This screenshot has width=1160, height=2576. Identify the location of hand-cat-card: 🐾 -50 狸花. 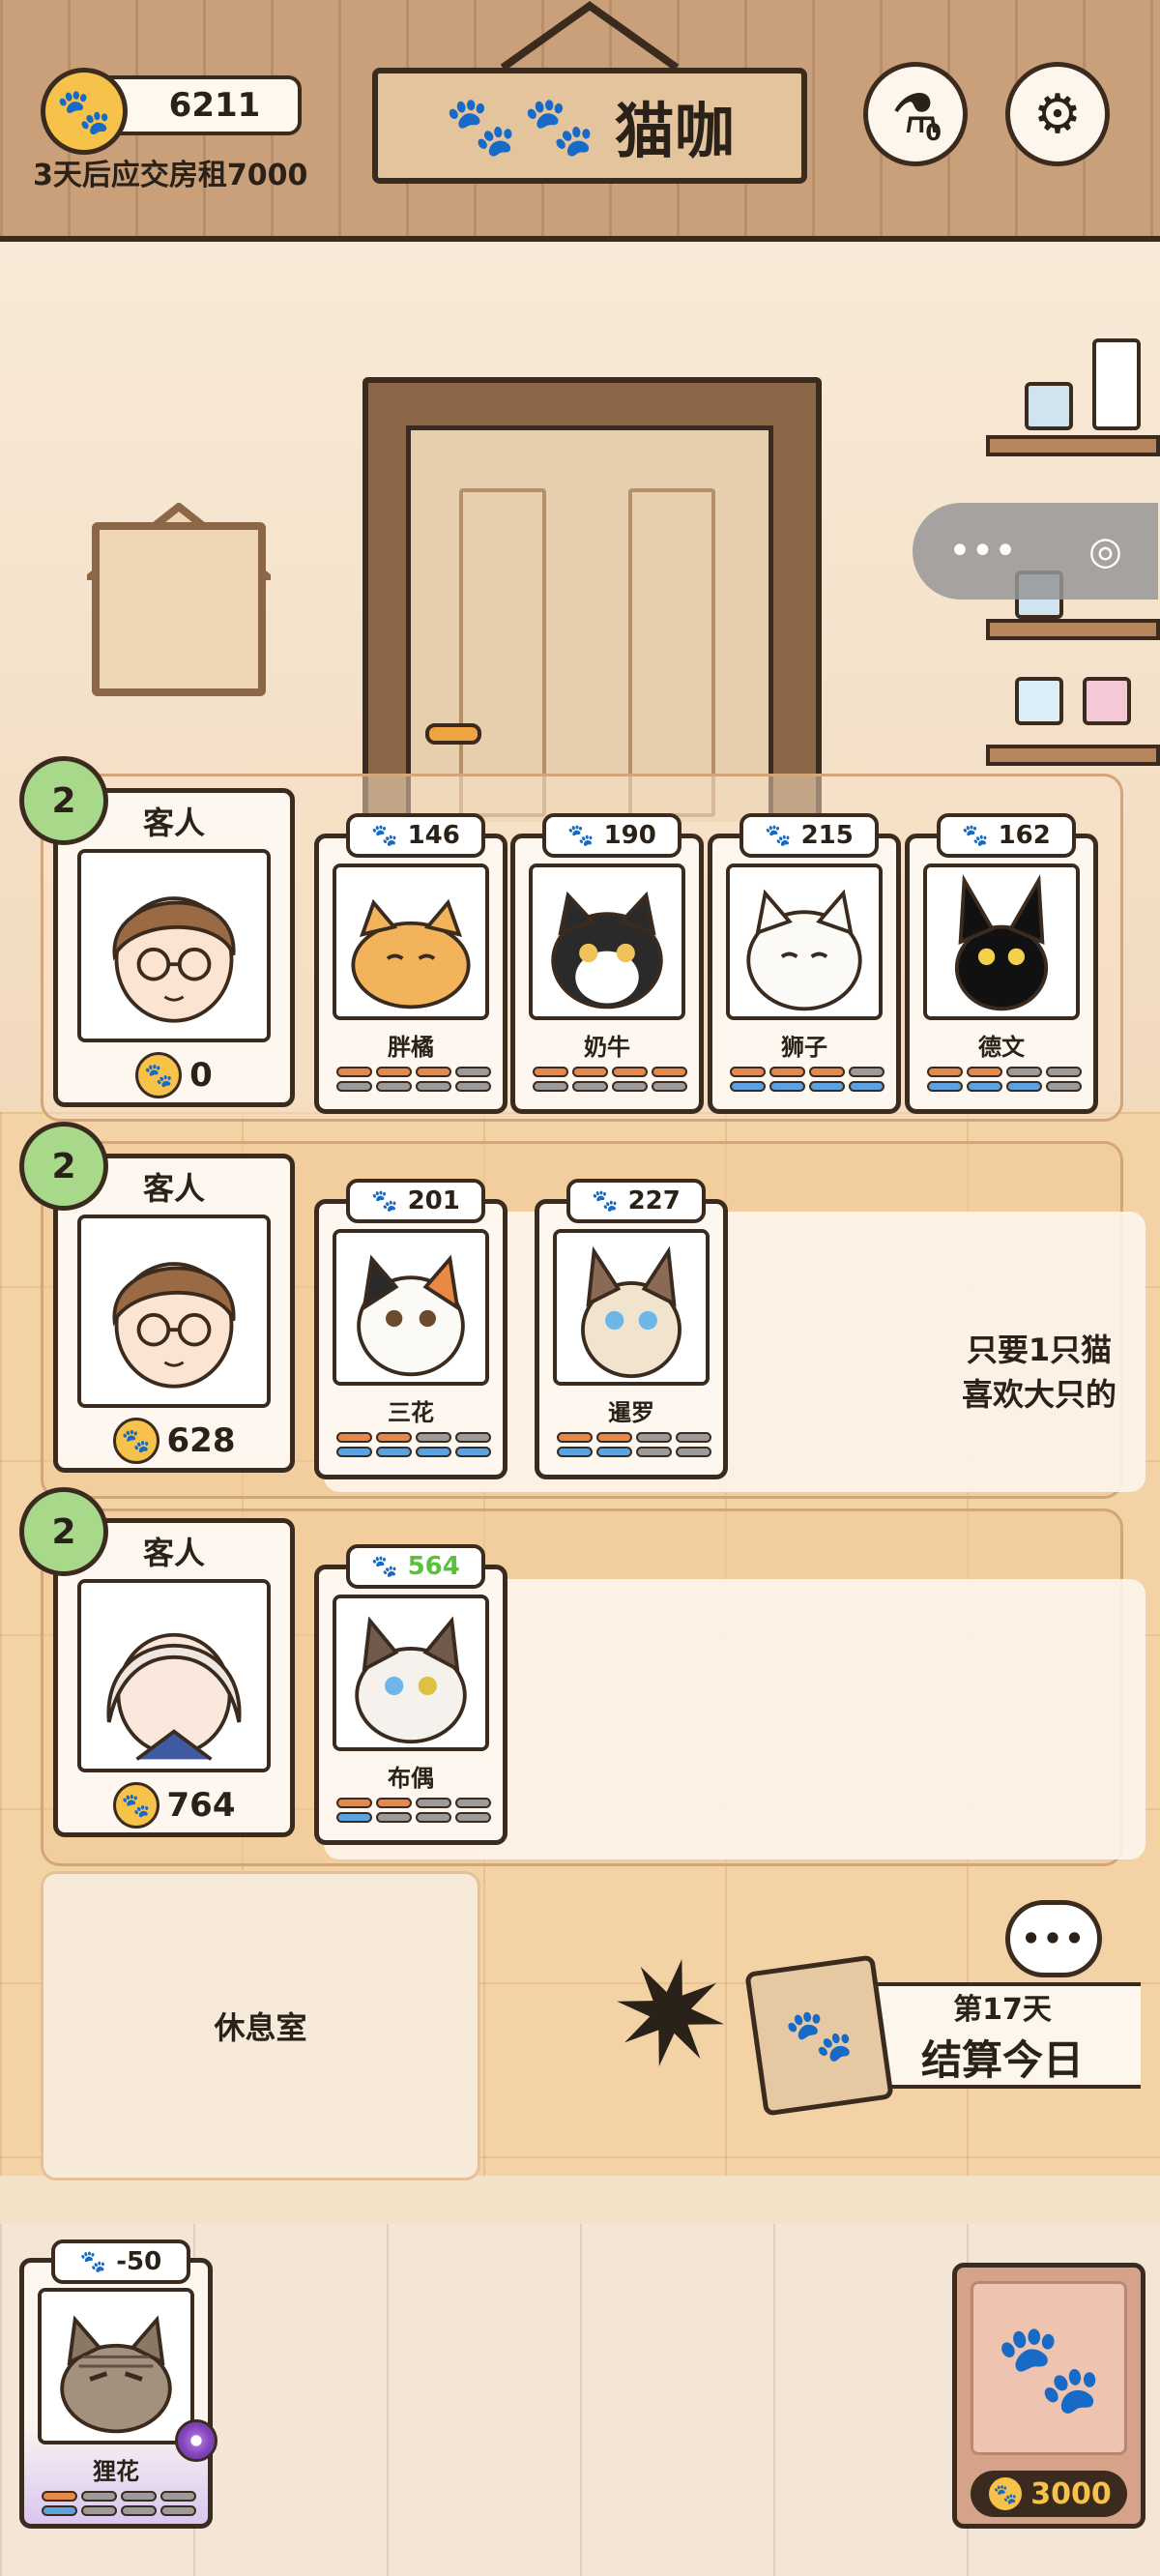
(118, 2384).